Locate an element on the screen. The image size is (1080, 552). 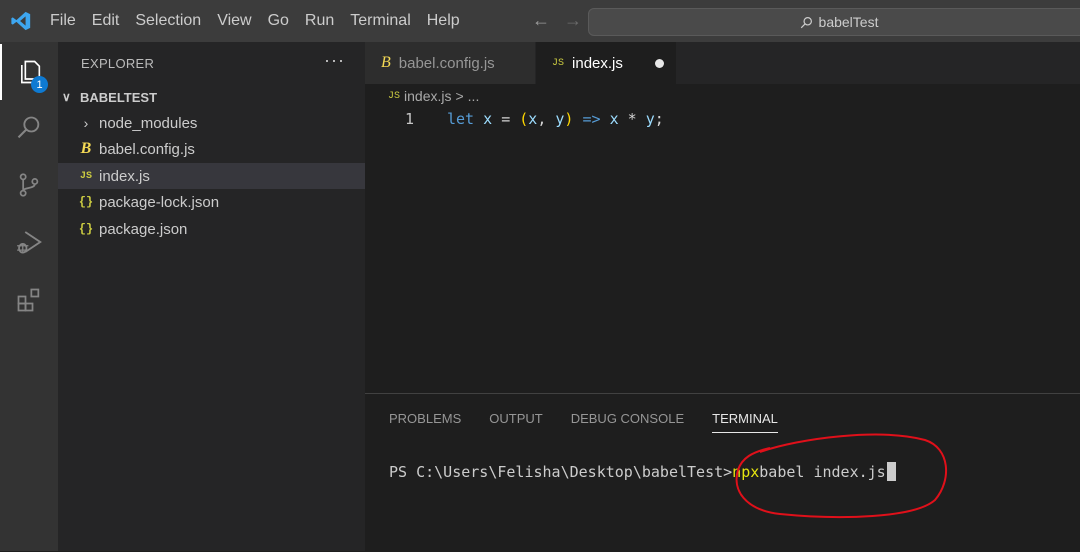
tab-label: babel.config.js is located at coordinates (446, 63).